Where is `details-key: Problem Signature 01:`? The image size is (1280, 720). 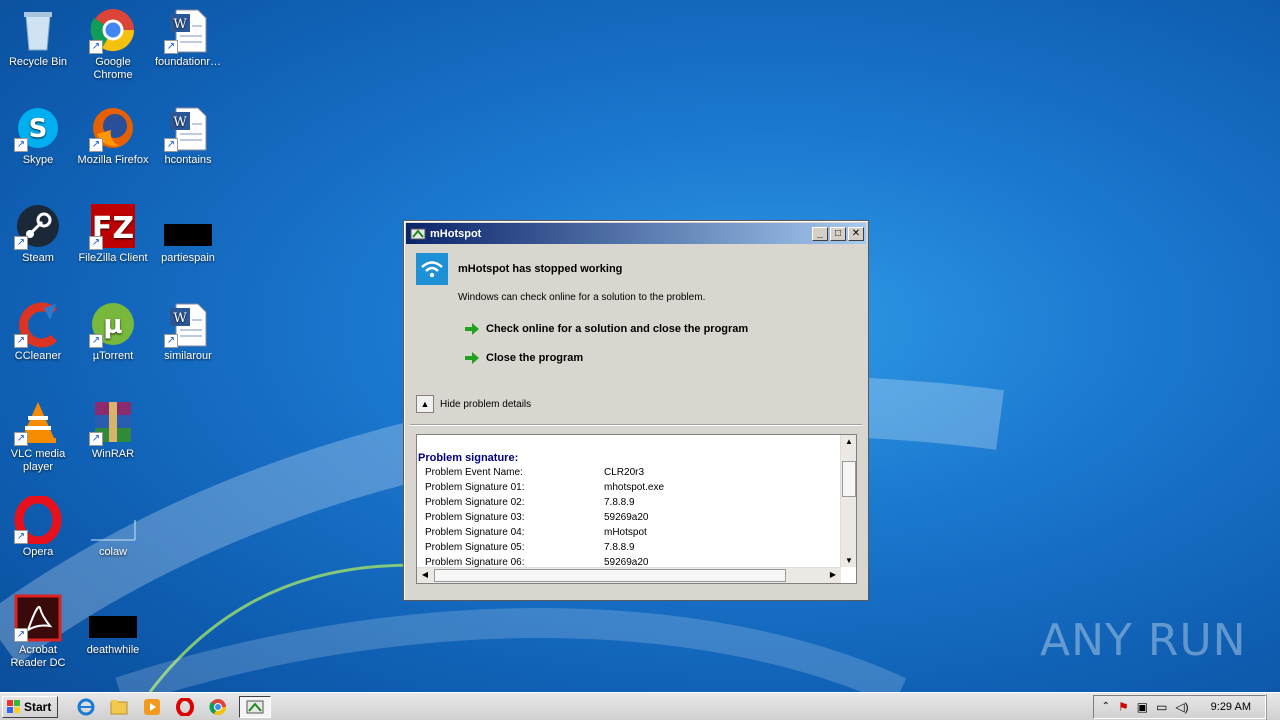 details-key: Problem Signature 01: is located at coordinates (475, 487).